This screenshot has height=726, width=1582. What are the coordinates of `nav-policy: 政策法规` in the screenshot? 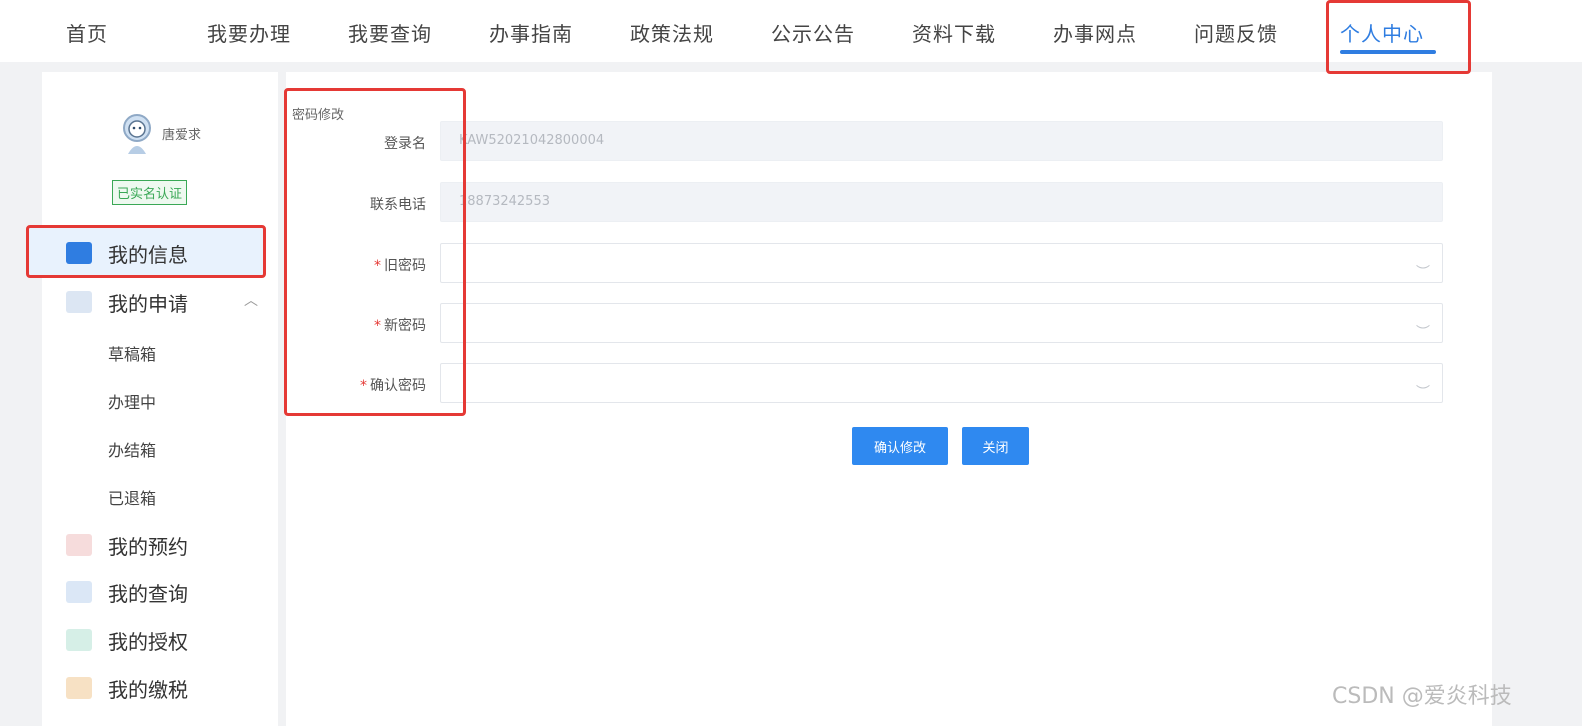 It's located at (672, 32).